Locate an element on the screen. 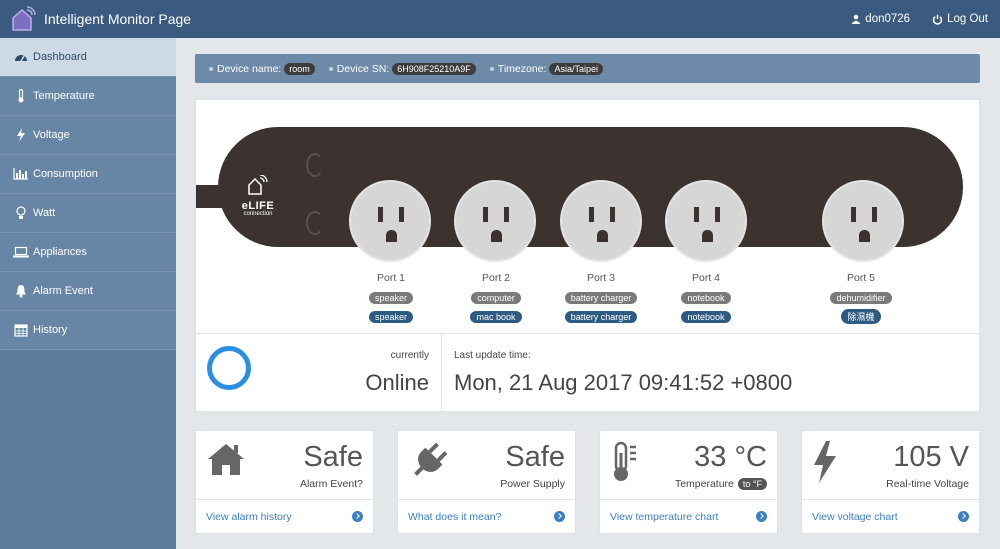 The image size is (1000, 549). port-3-info: Port 3 battery charger battery charger is located at coordinates (601, 299).